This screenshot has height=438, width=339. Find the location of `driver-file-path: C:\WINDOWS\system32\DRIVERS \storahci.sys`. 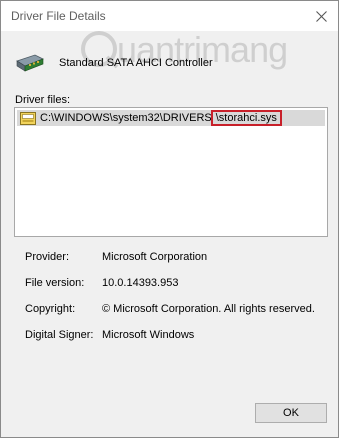

driver-file-path: C:\WINDOWS\system32\DRIVERS \storahci.sys is located at coordinates (161, 118).